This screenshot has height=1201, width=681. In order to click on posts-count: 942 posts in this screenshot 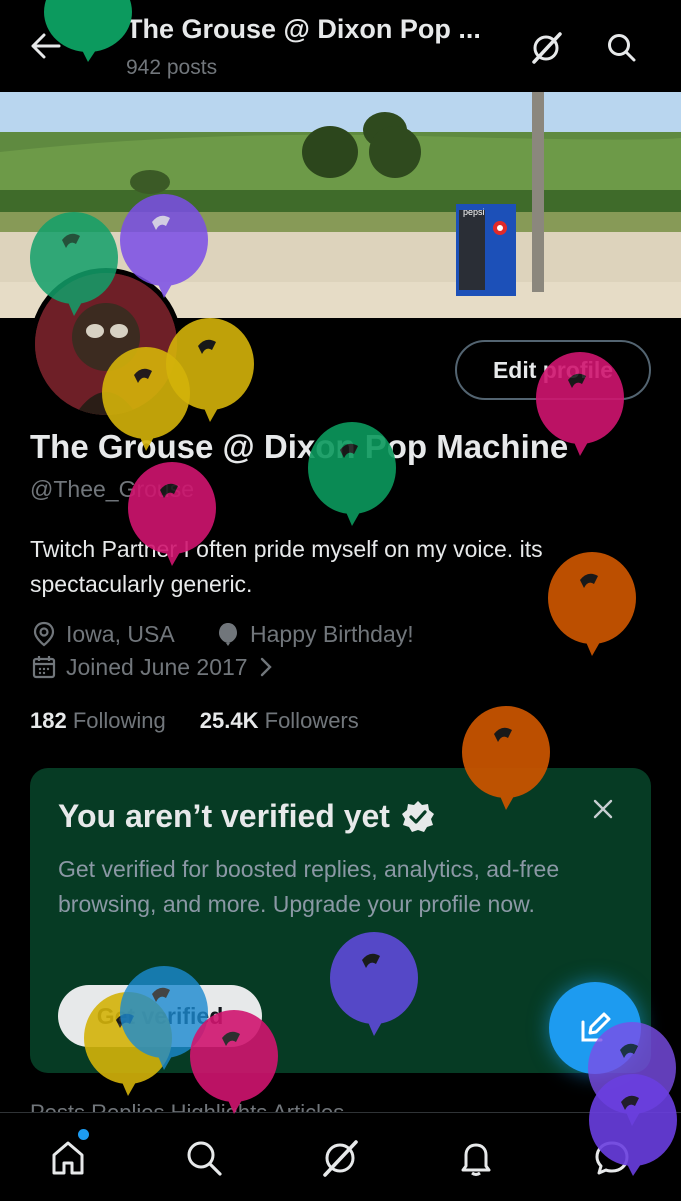, I will do `click(172, 67)`.